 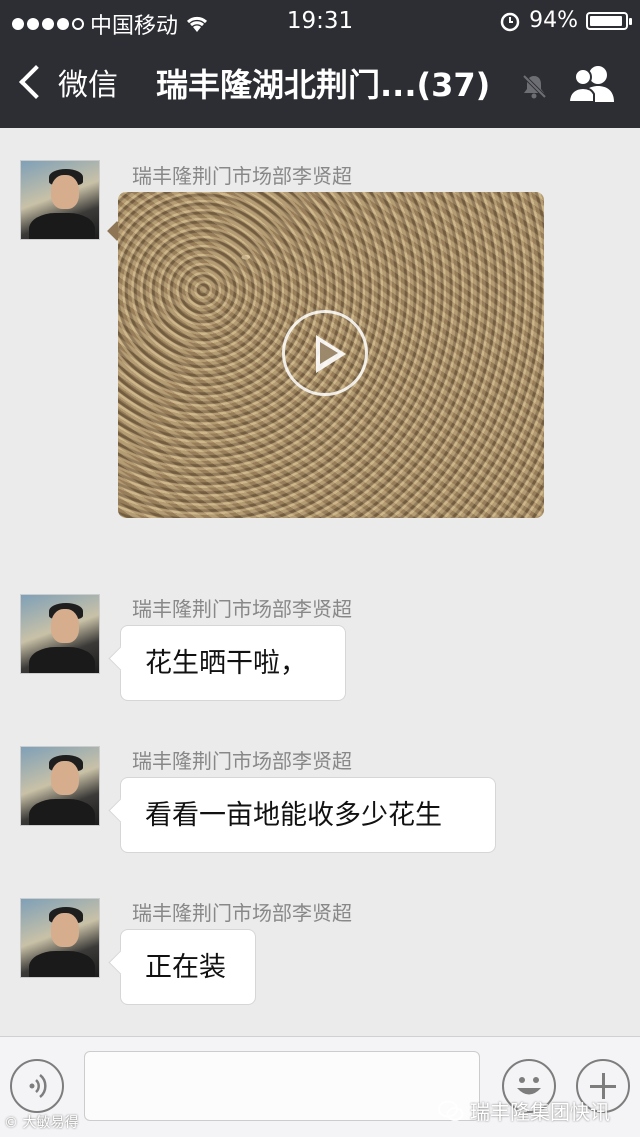 I want to click on message-bubble: 正在装, so click(x=188, y=967).